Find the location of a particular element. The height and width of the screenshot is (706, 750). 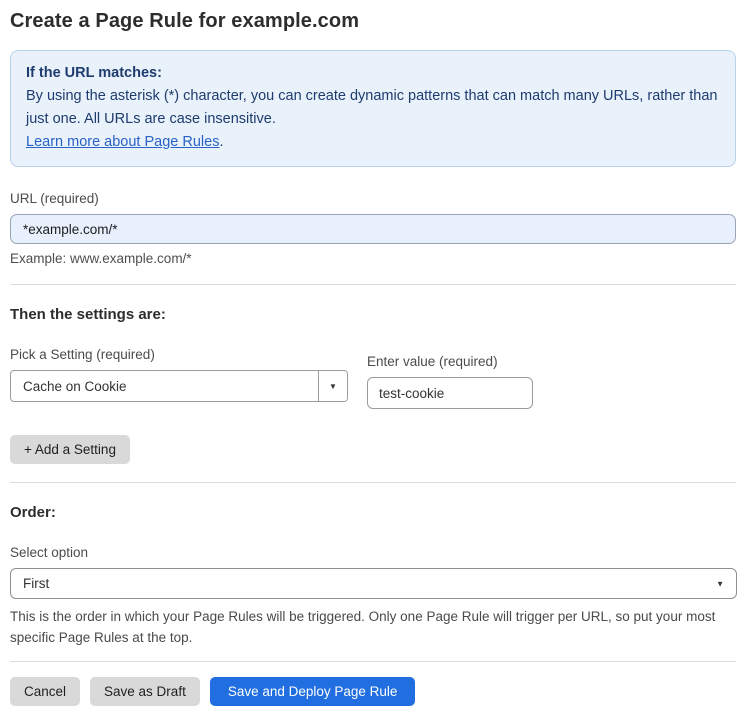

divider-after-settings is located at coordinates (373, 482).